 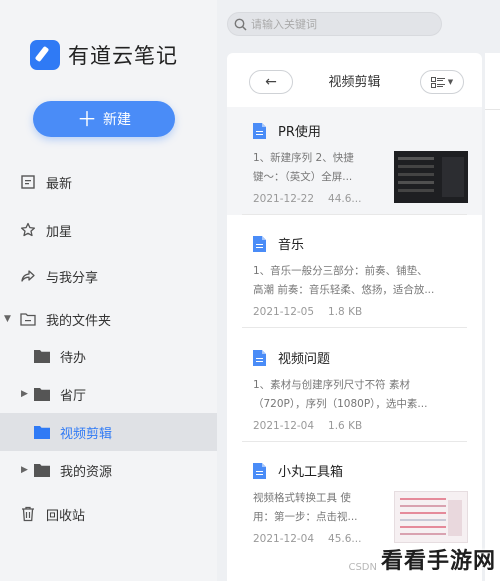 I want to click on sidebar-item-my-folders: ▼ 我的文件夹, so click(x=108, y=319).